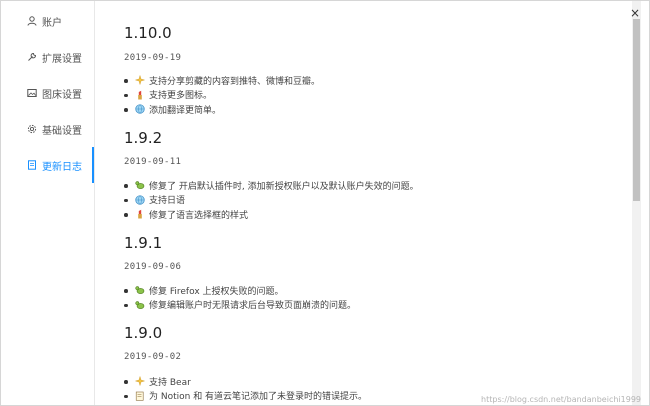 The image size is (650, 406). What do you see at coordinates (245, 396) in the screenshot?
I see `list-item: 为 Notion 和 有道云笔记添加了未登录时的错误提示。` at bounding box center [245, 396].